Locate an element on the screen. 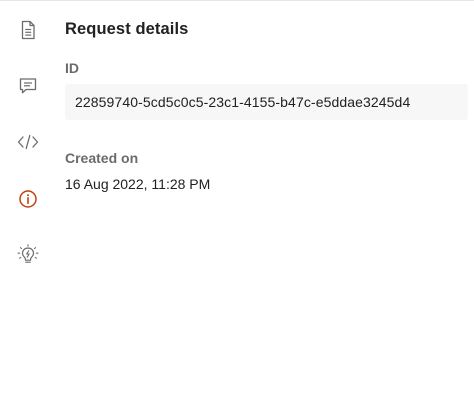  code-tab is located at coordinates (28, 142).